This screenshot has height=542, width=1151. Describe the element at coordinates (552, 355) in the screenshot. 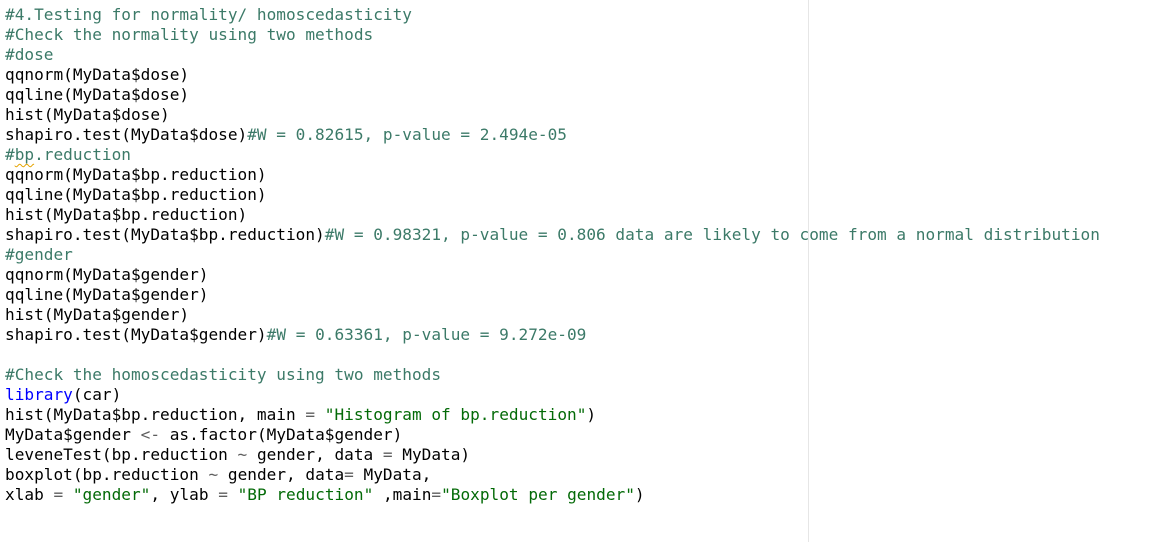

I see `code-line` at that location.